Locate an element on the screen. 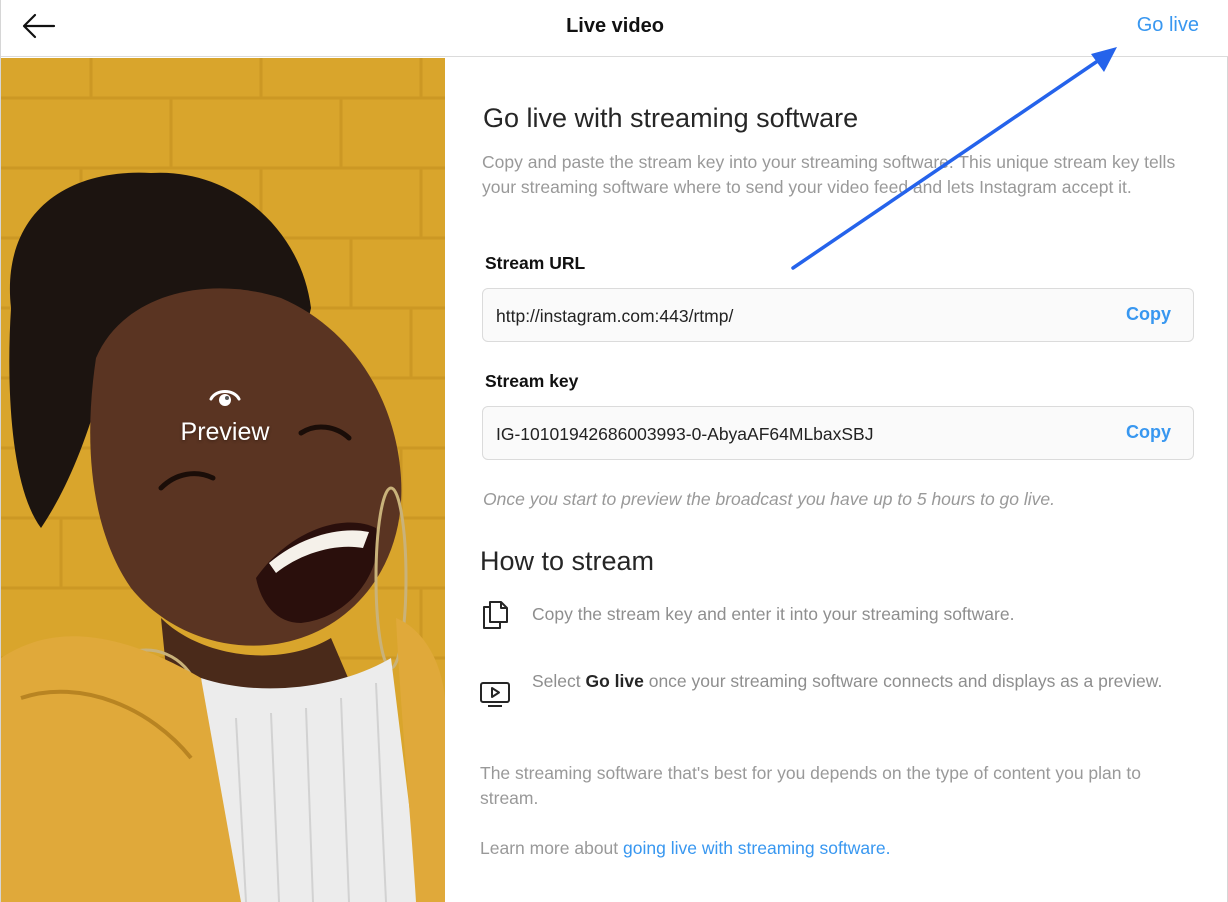 This screenshot has height=902, width=1228. page-title: Live video is located at coordinates (615, 26).